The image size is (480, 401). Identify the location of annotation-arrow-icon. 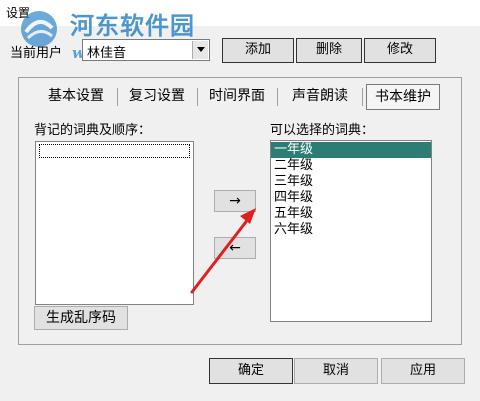
(223, 251).